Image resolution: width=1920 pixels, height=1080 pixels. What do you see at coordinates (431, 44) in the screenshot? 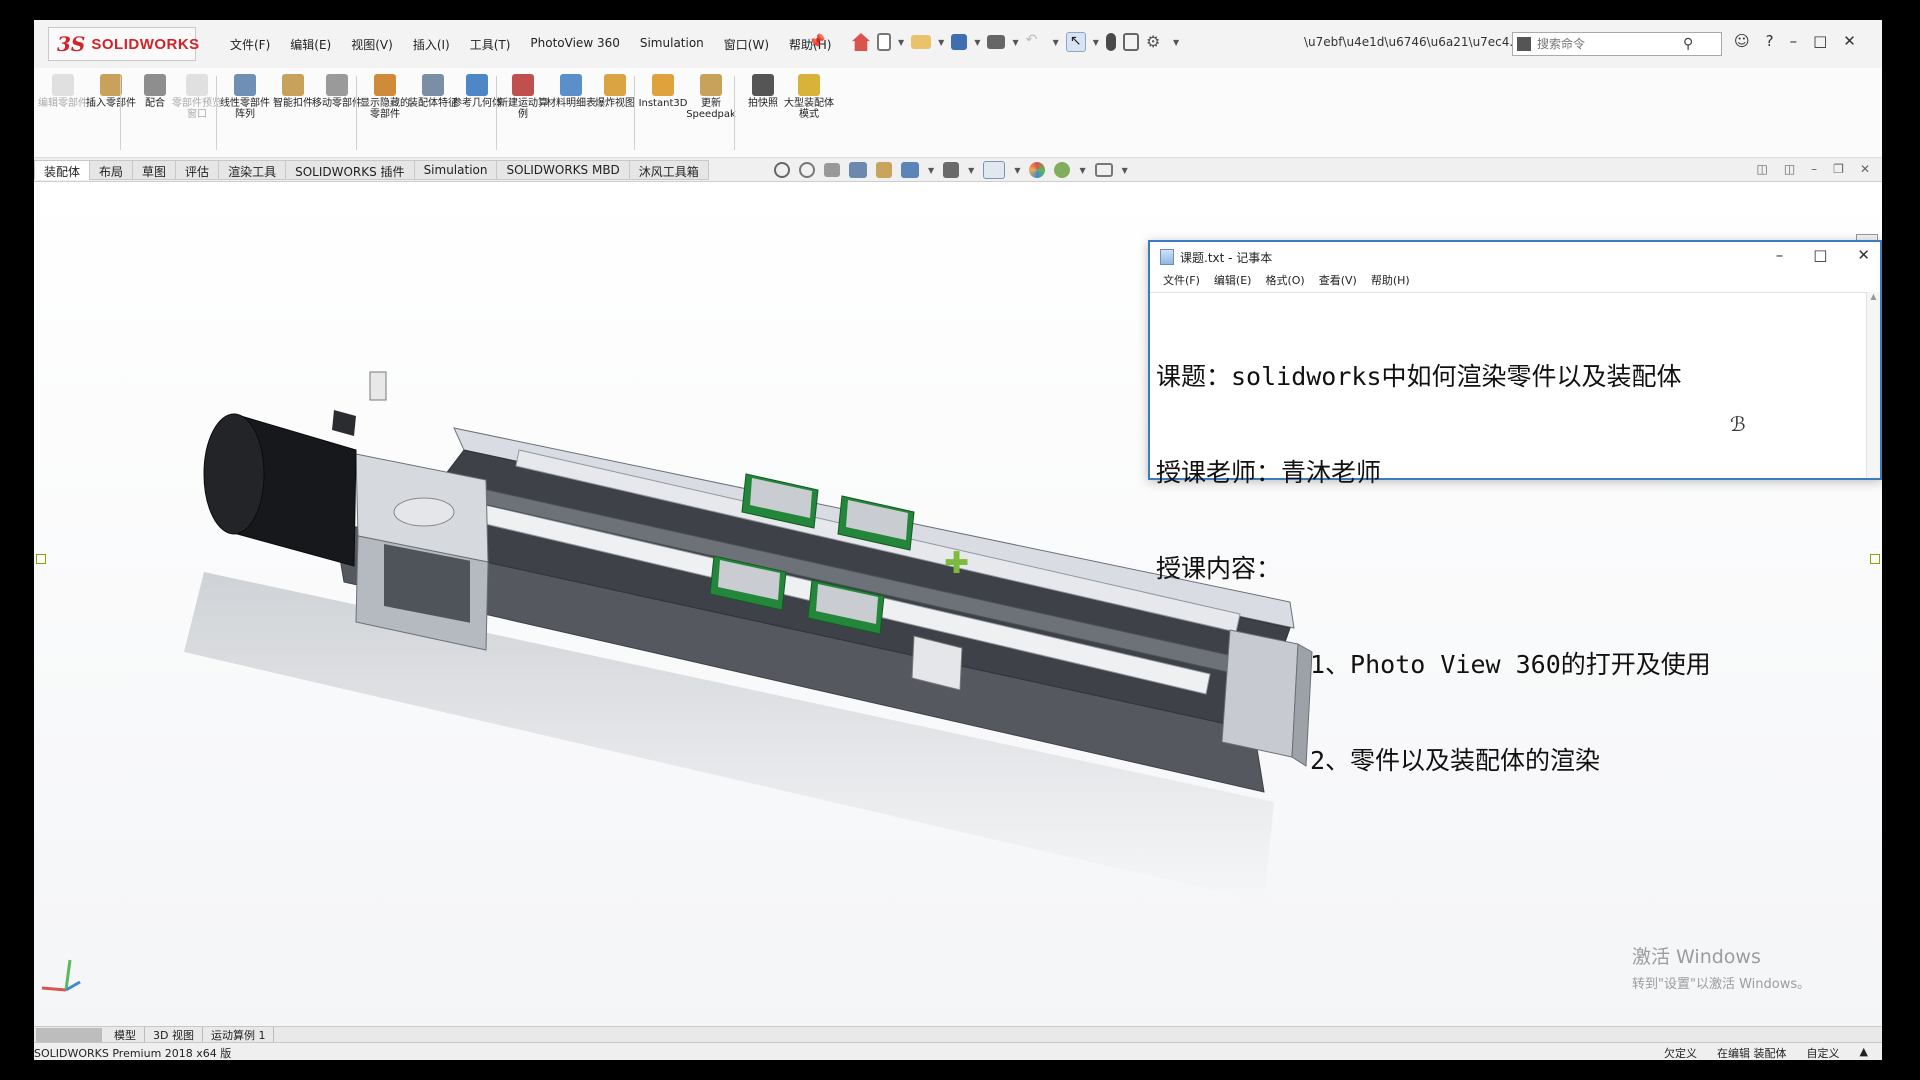
I see `menu-insert: 插入(I)` at bounding box center [431, 44].